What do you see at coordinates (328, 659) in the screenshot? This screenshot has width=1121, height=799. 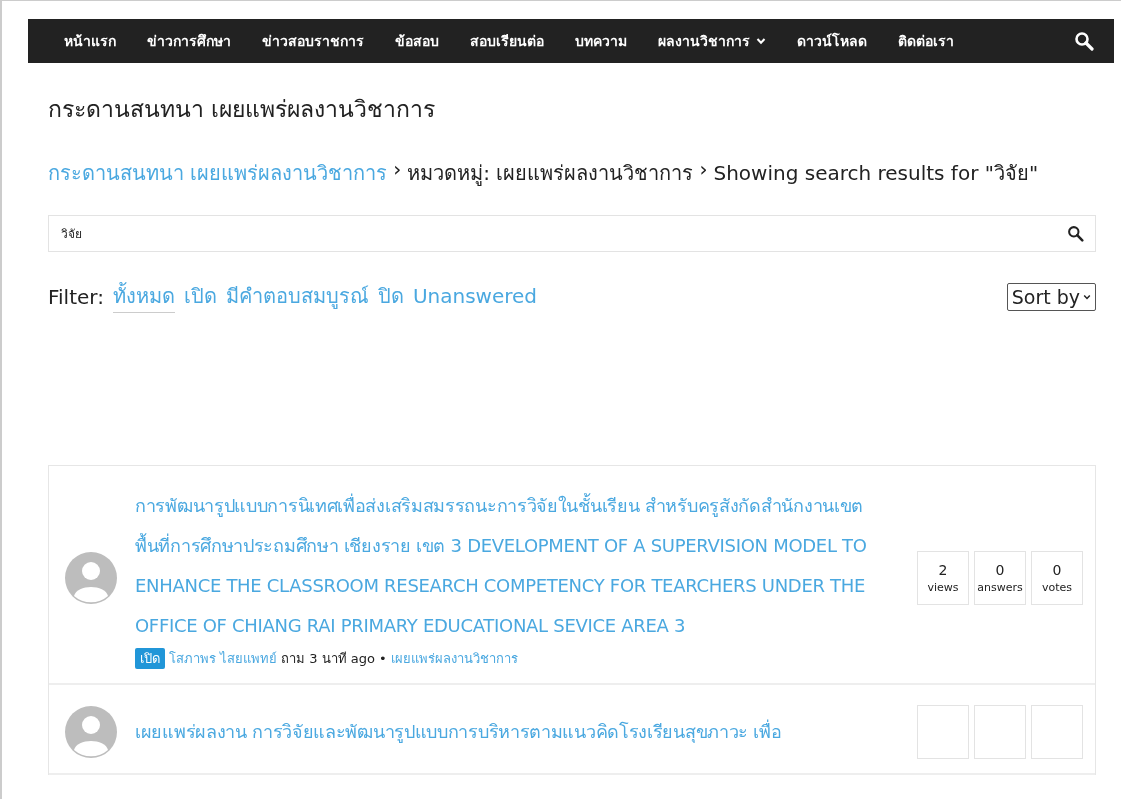 I see `asked-time: ถาม 3 นาที ago` at bounding box center [328, 659].